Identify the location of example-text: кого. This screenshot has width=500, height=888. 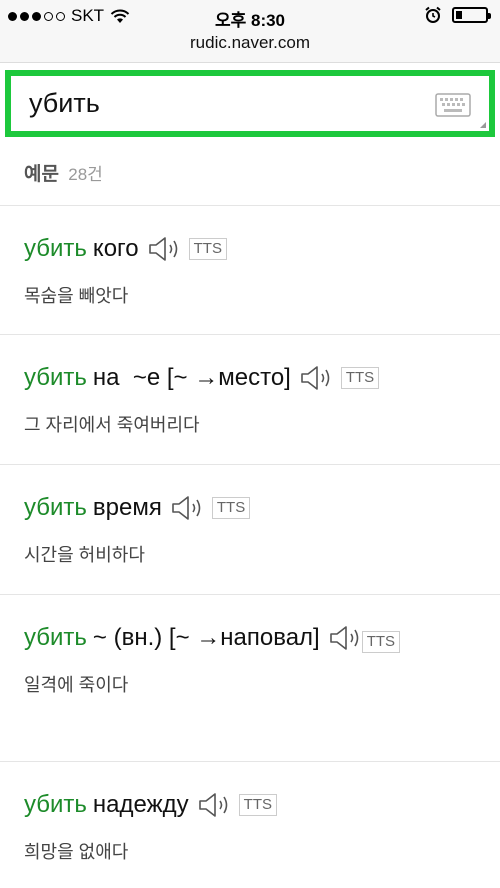
(115, 248).